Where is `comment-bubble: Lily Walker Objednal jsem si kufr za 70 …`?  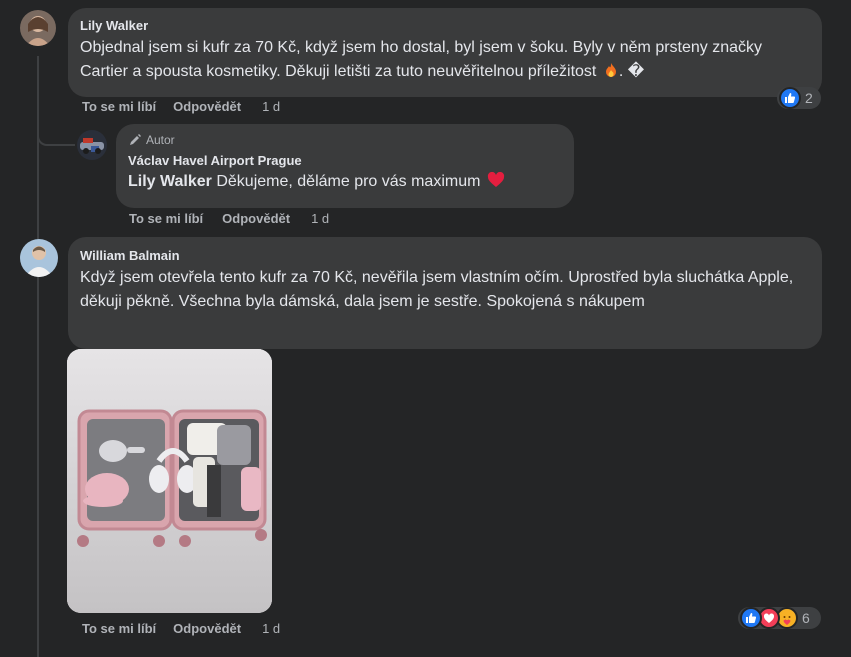 comment-bubble: Lily Walker Objednal jsem si kufr za 70 … is located at coordinates (445, 52).